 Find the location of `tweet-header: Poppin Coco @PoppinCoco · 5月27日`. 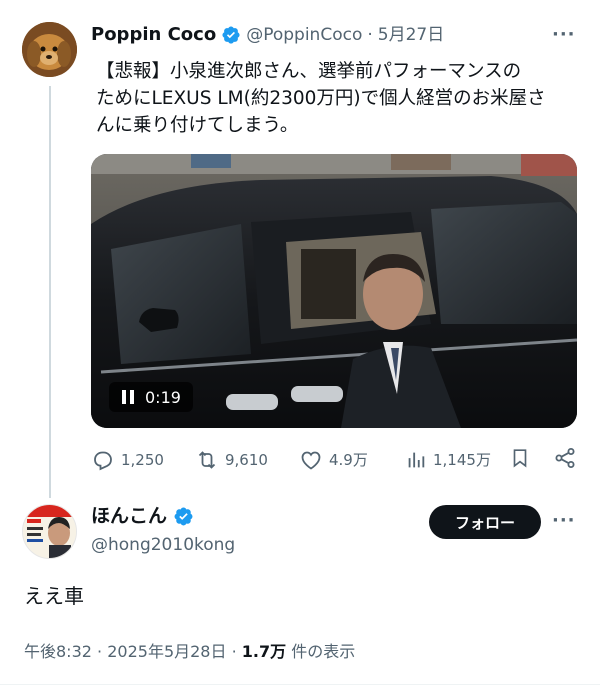

tweet-header: Poppin Coco @PoppinCoco · 5月27日 is located at coordinates (267, 35).